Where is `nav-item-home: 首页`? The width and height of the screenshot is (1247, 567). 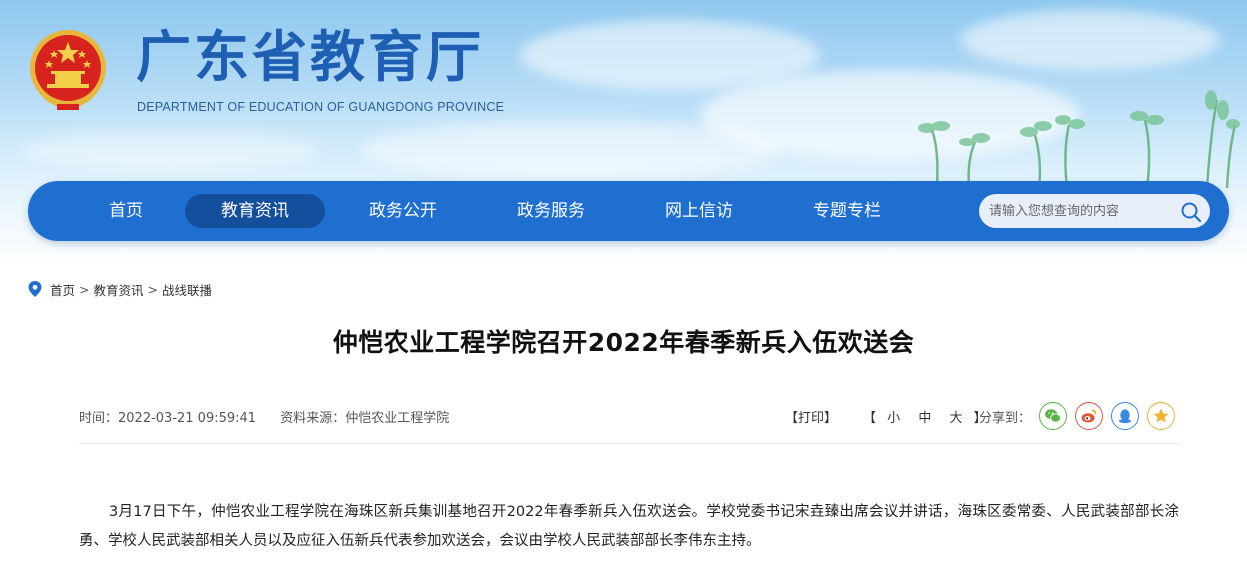 nav-item-home: 首页 is located at coordinates (126, 211).